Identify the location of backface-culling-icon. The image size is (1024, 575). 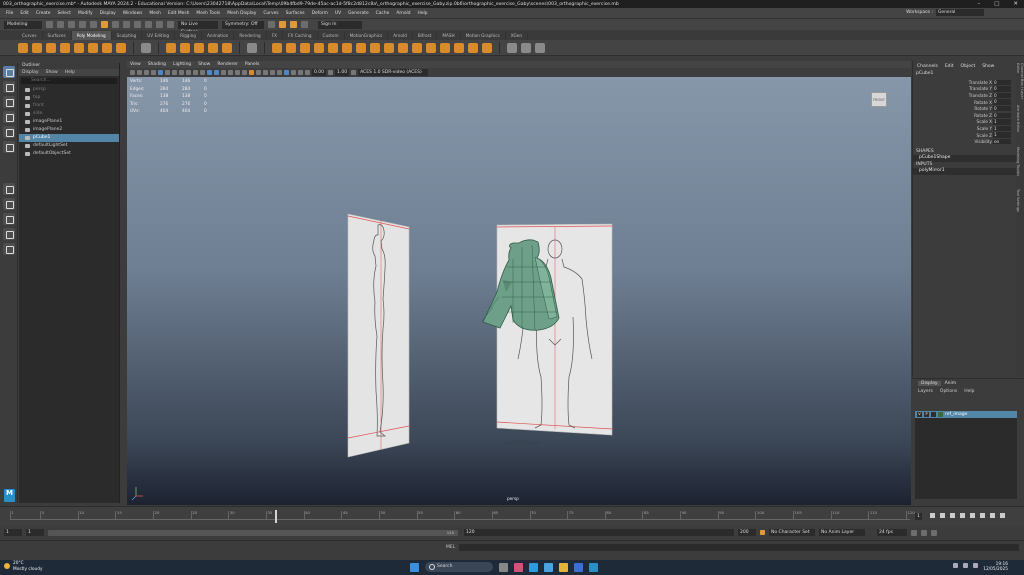
(300, 72).